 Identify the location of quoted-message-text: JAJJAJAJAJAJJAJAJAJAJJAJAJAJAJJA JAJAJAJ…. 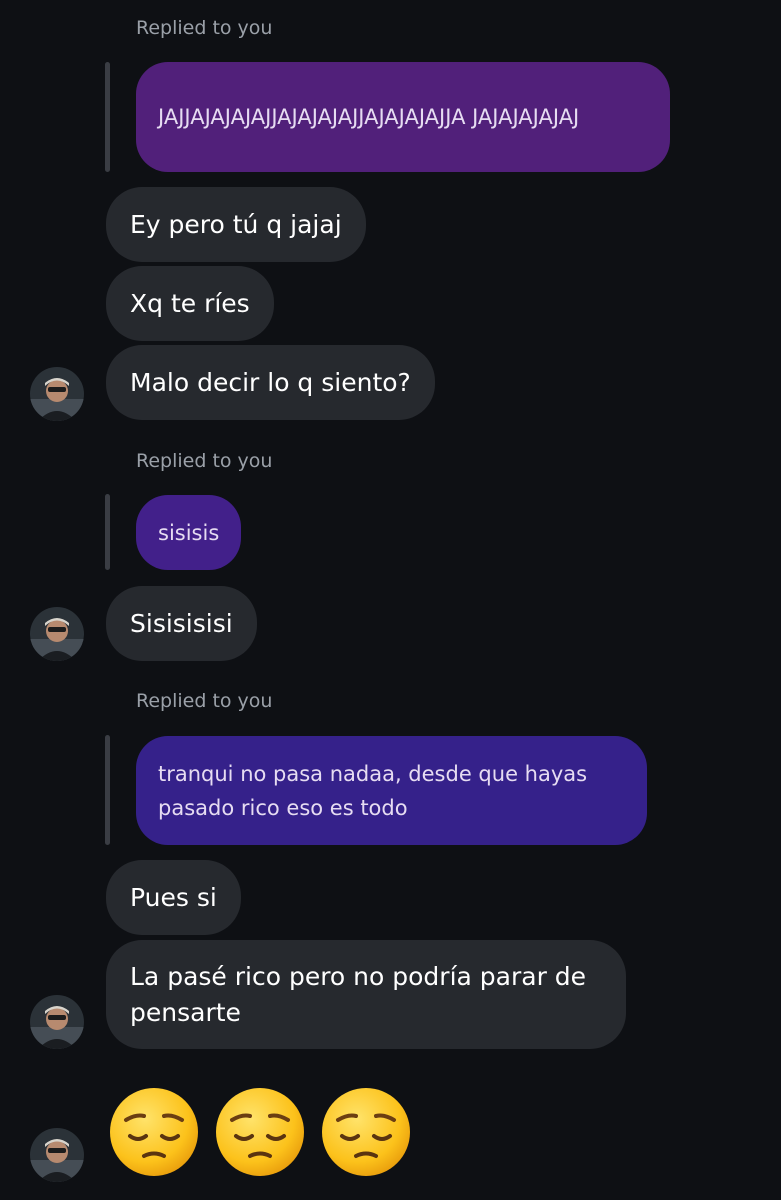
(369, 117).